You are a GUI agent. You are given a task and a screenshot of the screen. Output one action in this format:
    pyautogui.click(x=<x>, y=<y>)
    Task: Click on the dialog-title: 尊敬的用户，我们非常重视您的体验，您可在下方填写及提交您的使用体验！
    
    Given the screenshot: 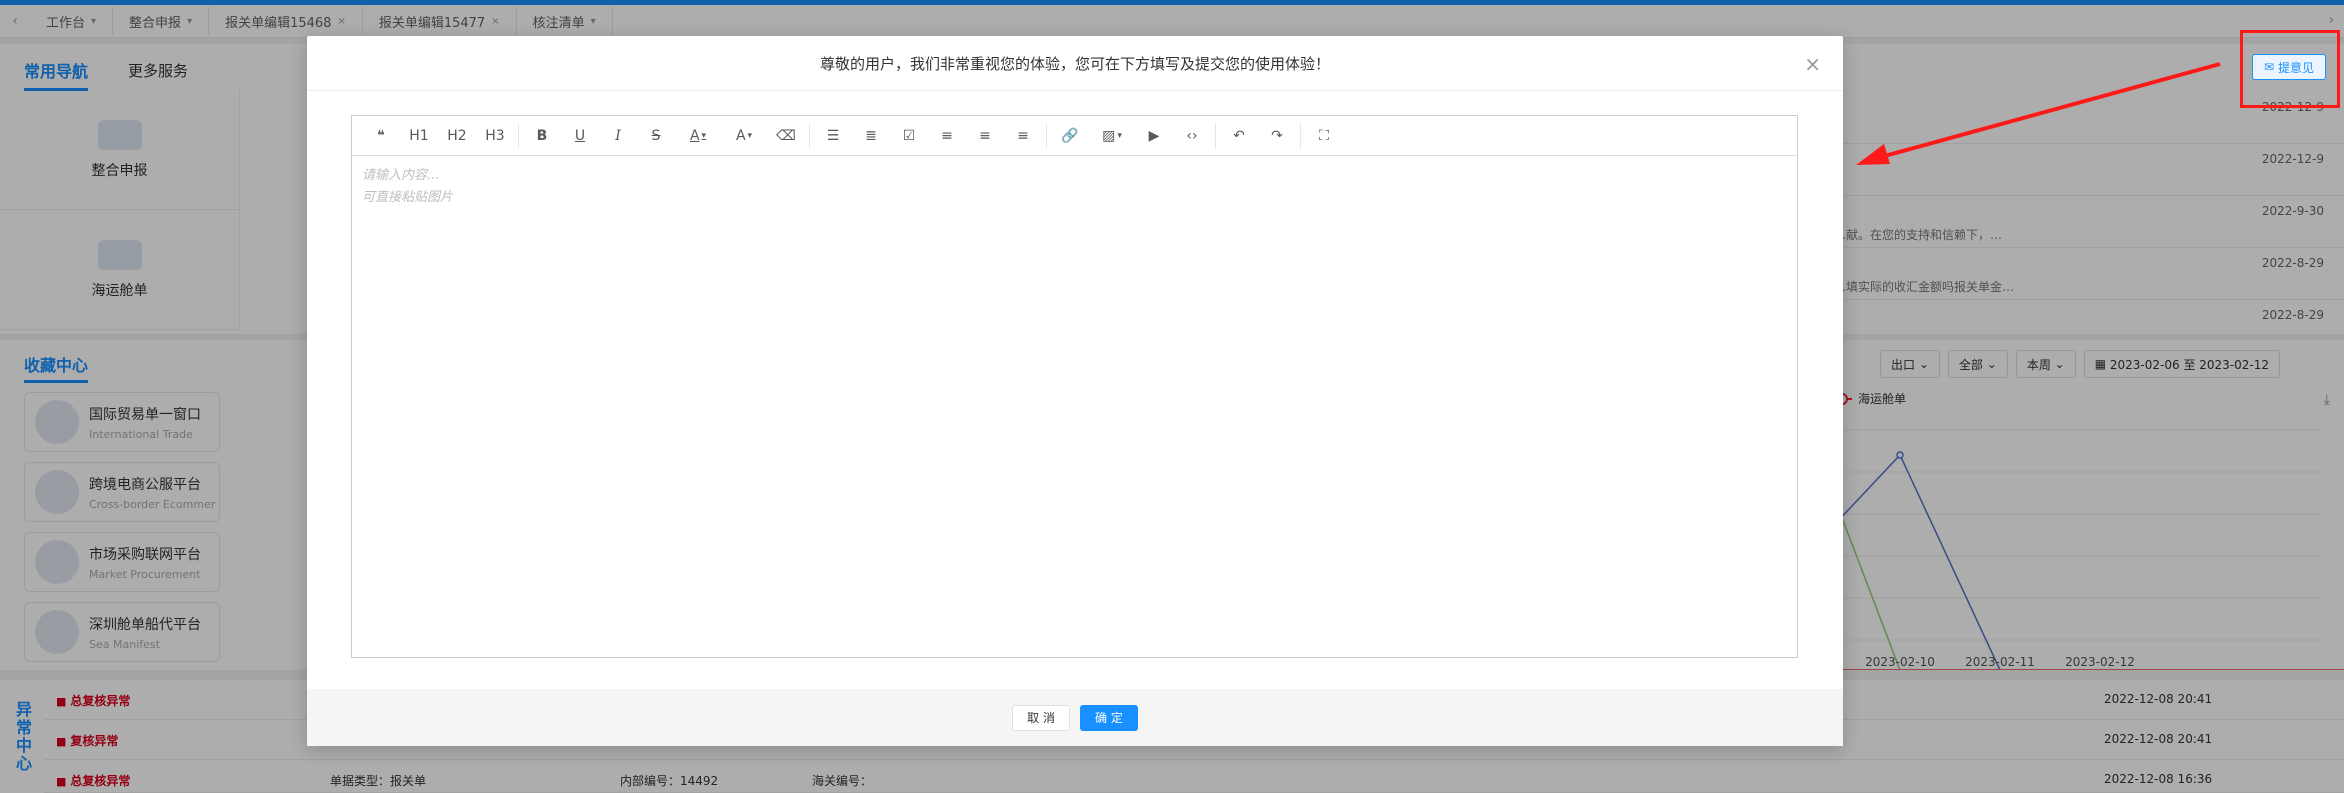 What is the action you would take?
    pyautogui.click(x=1074, y=63)
    